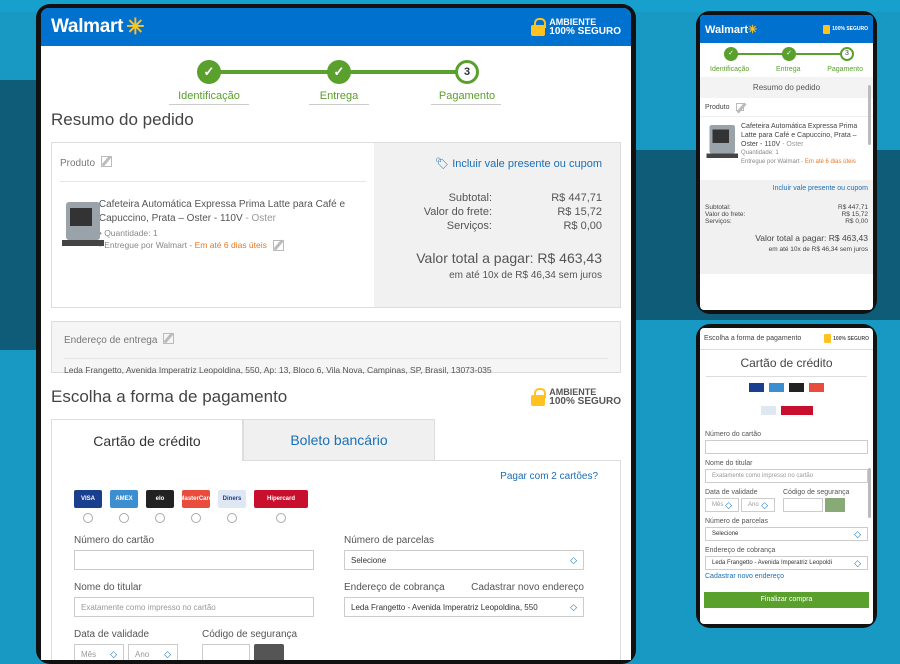 The height and width of the screenshot is (664, 900). Describe the element at coordinates (725, 534) in the screenshot. I see `installments-value: Selecione` at that location.